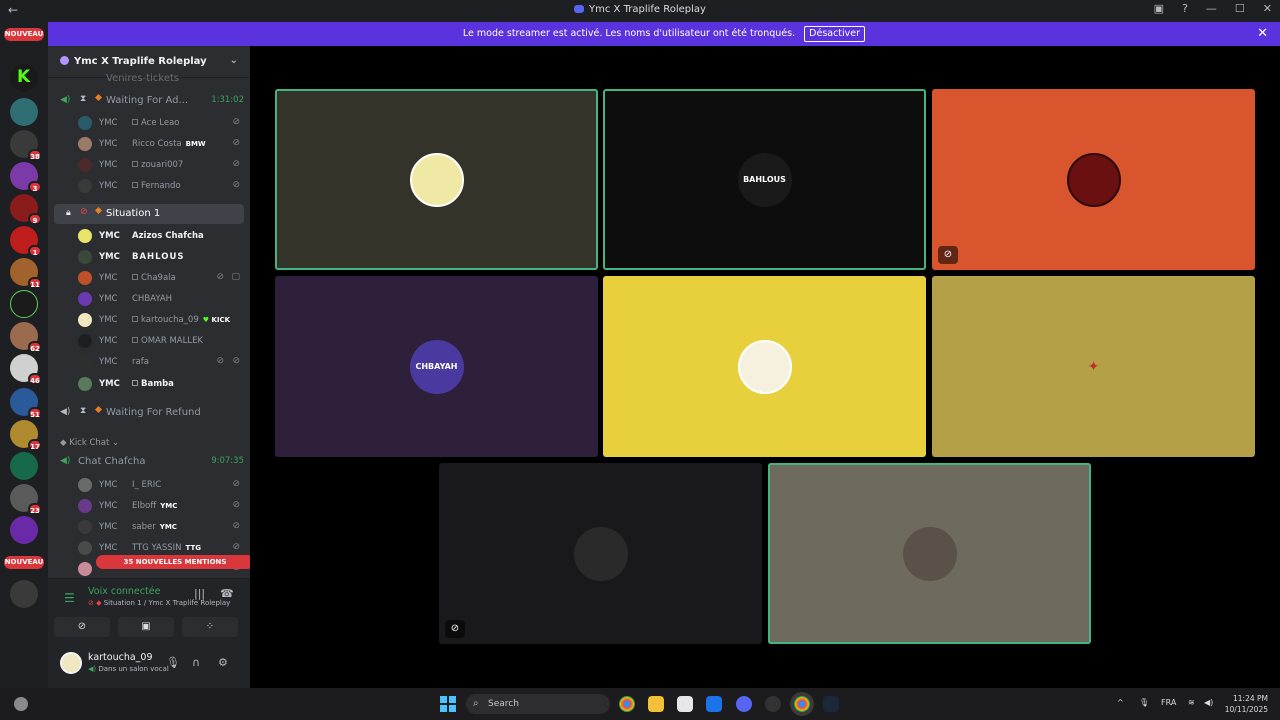  Describe the element at coordinates (26, 177) in the screenshot. I see `server-icon: 3` at that location.